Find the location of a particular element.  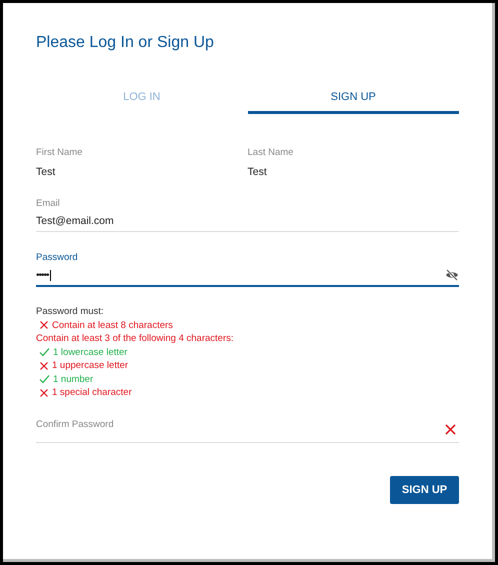

dialog-title: Please Log In or Sign Up is located at coordinates (125, 43).